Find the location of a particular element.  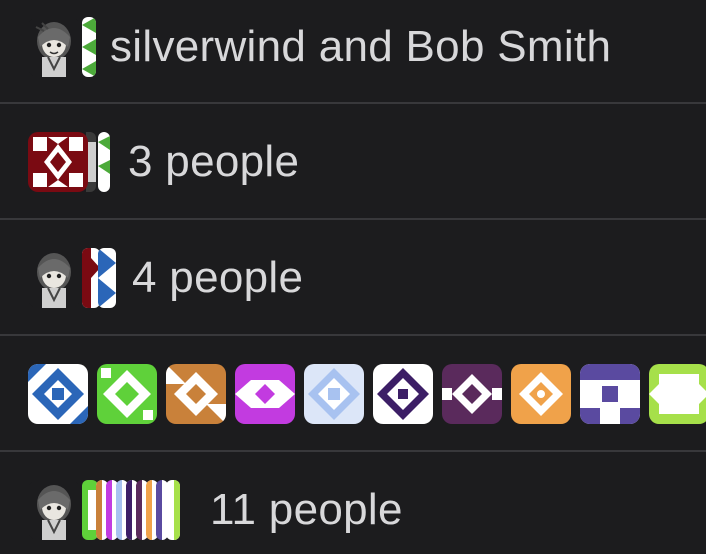

conversation-title: 4 people is located at coordinates (218, 277).